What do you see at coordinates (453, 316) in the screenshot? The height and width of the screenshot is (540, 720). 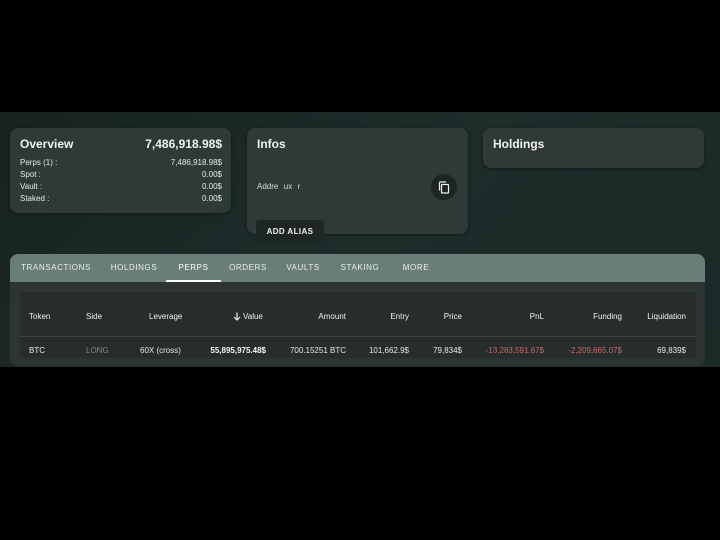 I see `column-header-price: Price` at bounding box center [453, 316].